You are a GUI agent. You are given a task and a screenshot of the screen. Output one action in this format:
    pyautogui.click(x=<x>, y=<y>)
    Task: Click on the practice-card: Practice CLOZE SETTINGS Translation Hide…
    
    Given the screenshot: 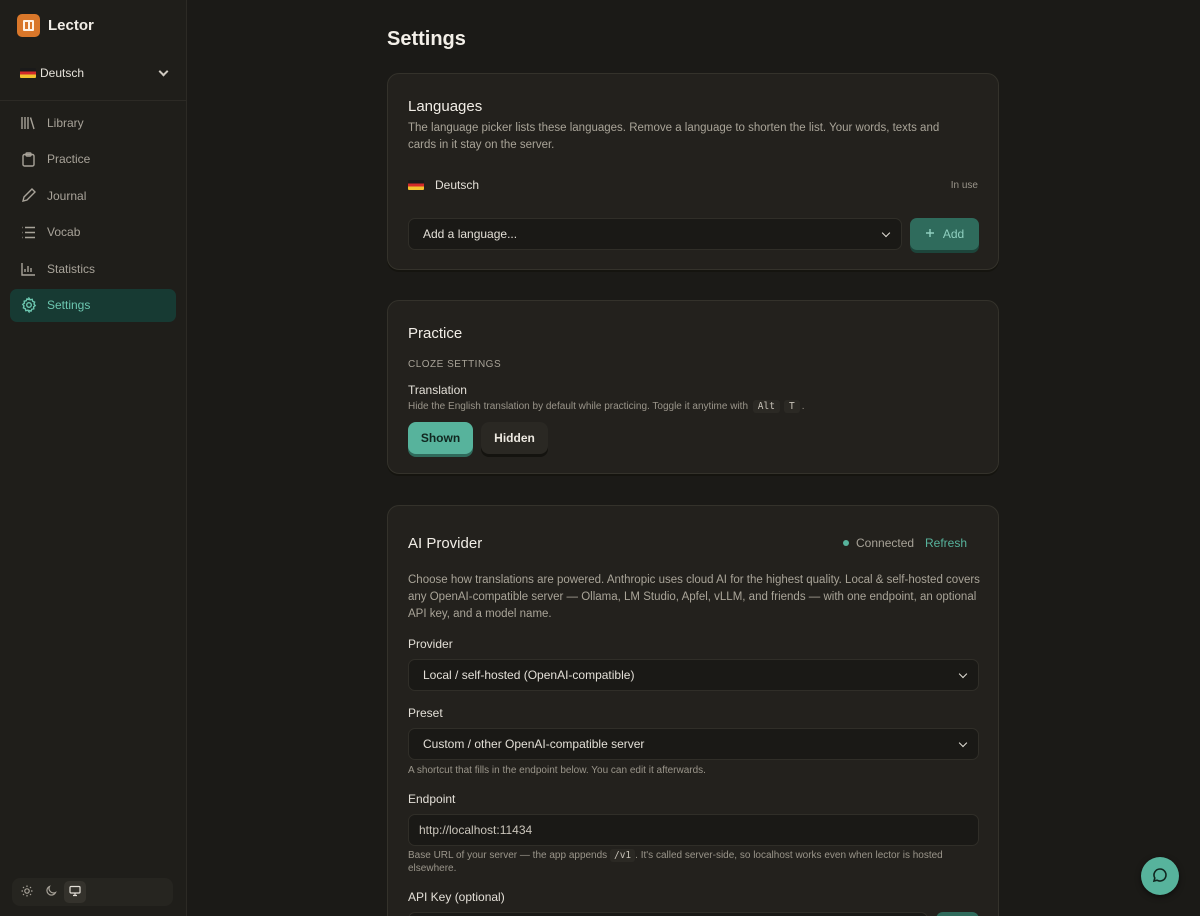 What is the action you would take?
    pyautogui.click(x=693, y=387)
    